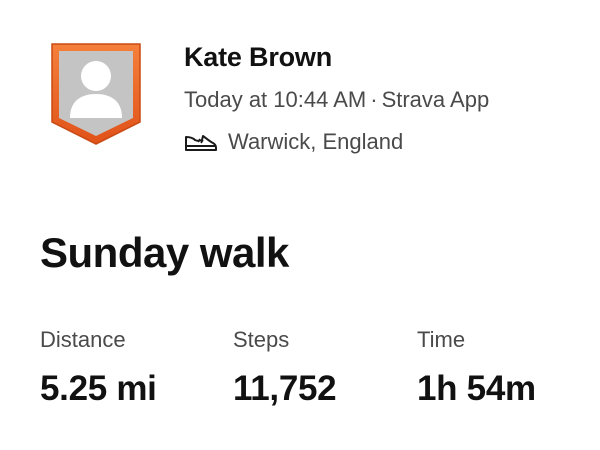 Image resolution: width=600 pixels, height=450 pixels. What do you see at coordinates (98, 388) in the screenshot?
I see `stat-value: 5.25 mi` at bounding box center [98, 388].